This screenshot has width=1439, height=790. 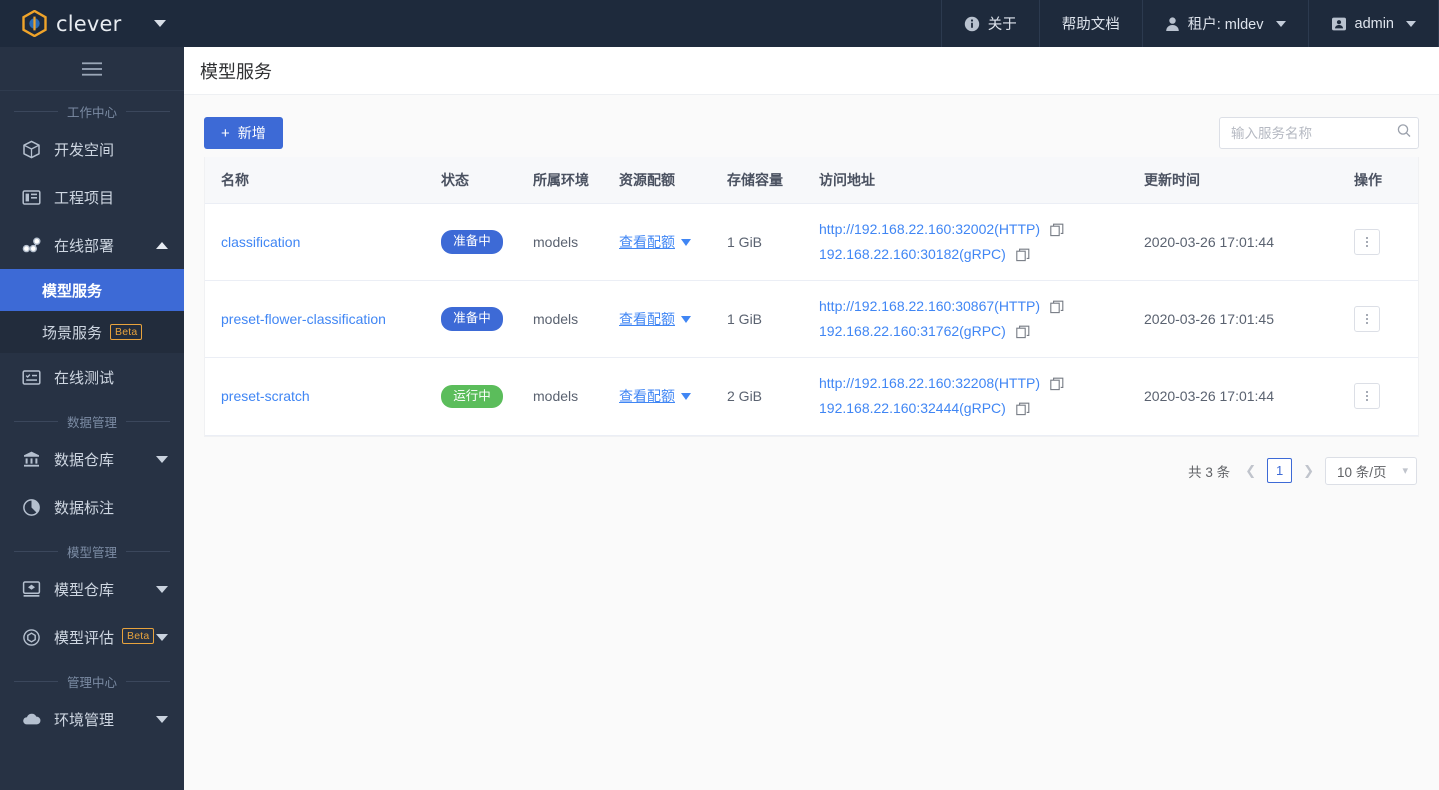 I want to click on address-line: http://192.168.22.160:32002(HTTP), so click(x=973, y=229).